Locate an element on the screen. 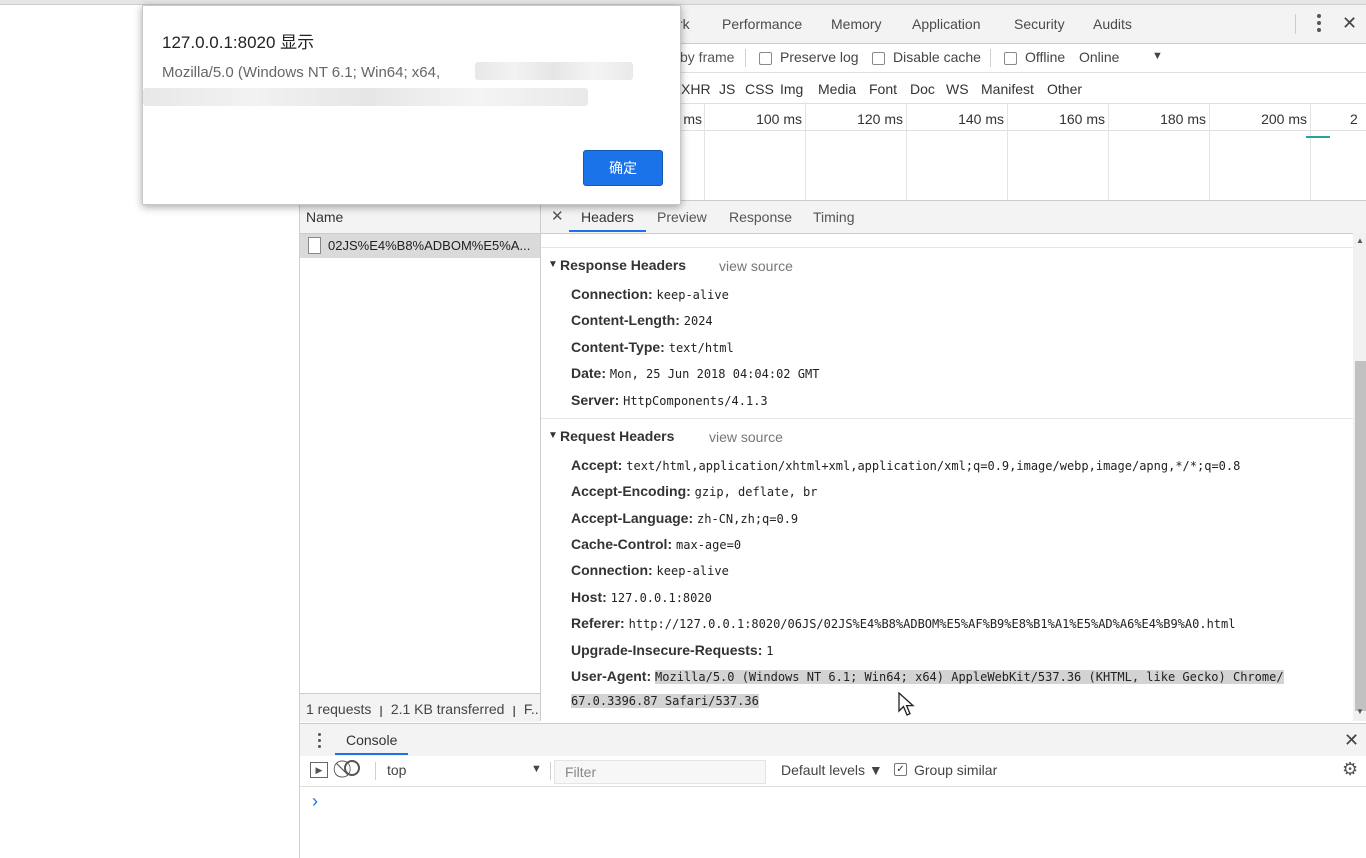  preserve-log-checkbox is located at coordinates (765, 58).